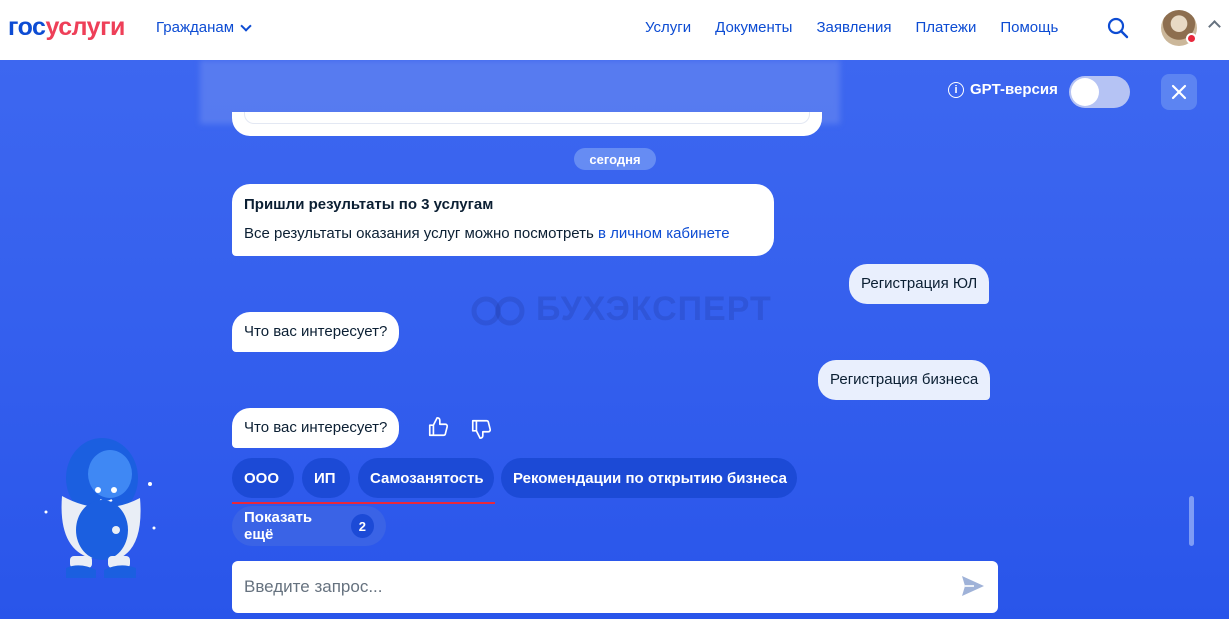  Describe the element at coordinates (946, 27) in the screenshot. I see `nav-payments: Платежи` at that location.